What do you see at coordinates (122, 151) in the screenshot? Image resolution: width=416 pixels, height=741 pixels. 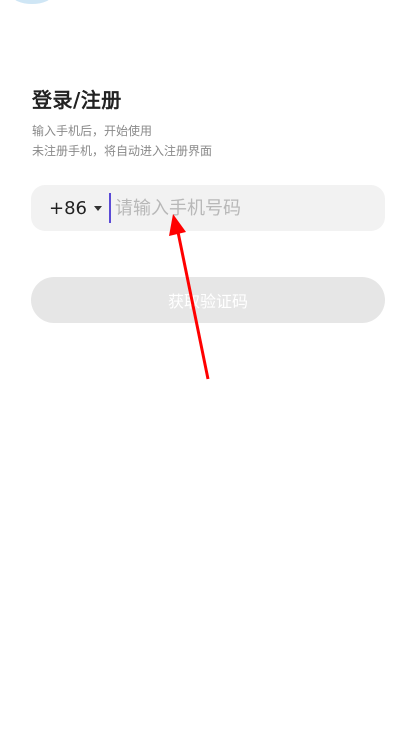 I see `subtitle-line-2: 未注册手机，将自动进入注册界面` at bounding box center [122, 151].